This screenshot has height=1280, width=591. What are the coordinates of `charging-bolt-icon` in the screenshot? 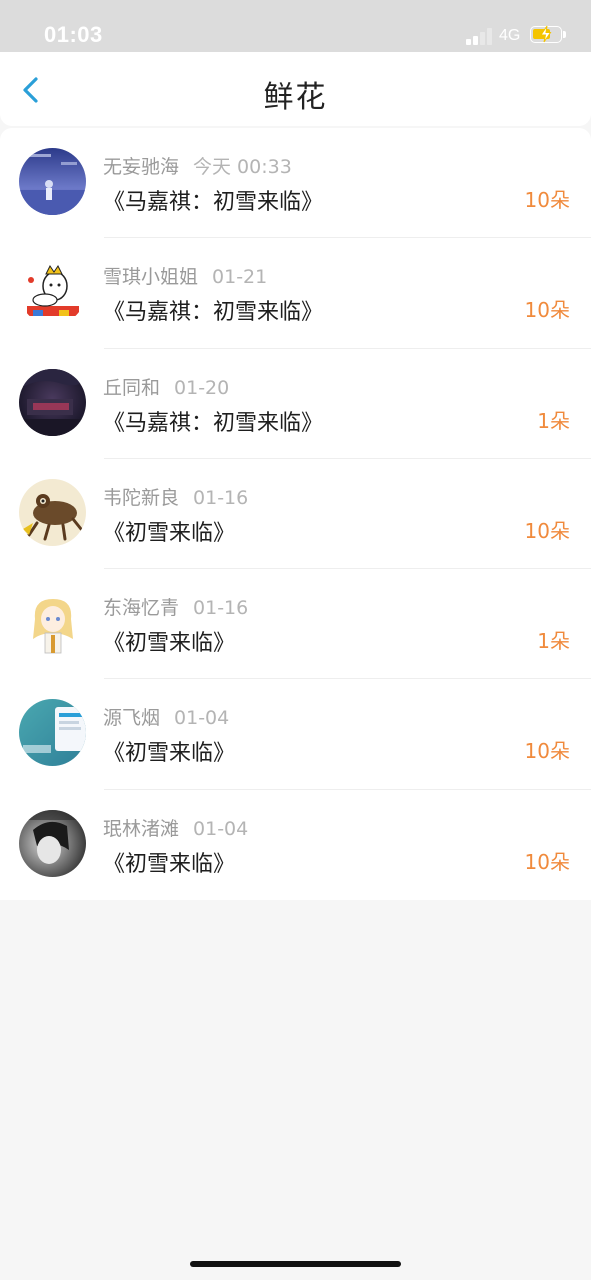 It's located at (546, 34).